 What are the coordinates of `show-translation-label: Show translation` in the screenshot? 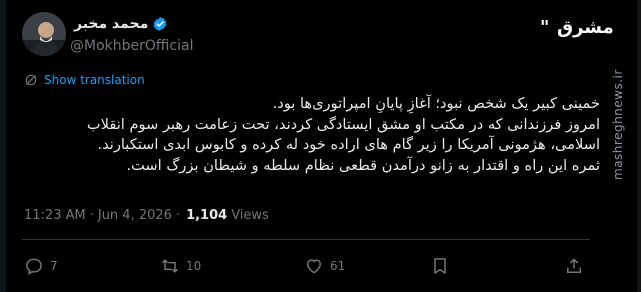 It's located at (94, 80).